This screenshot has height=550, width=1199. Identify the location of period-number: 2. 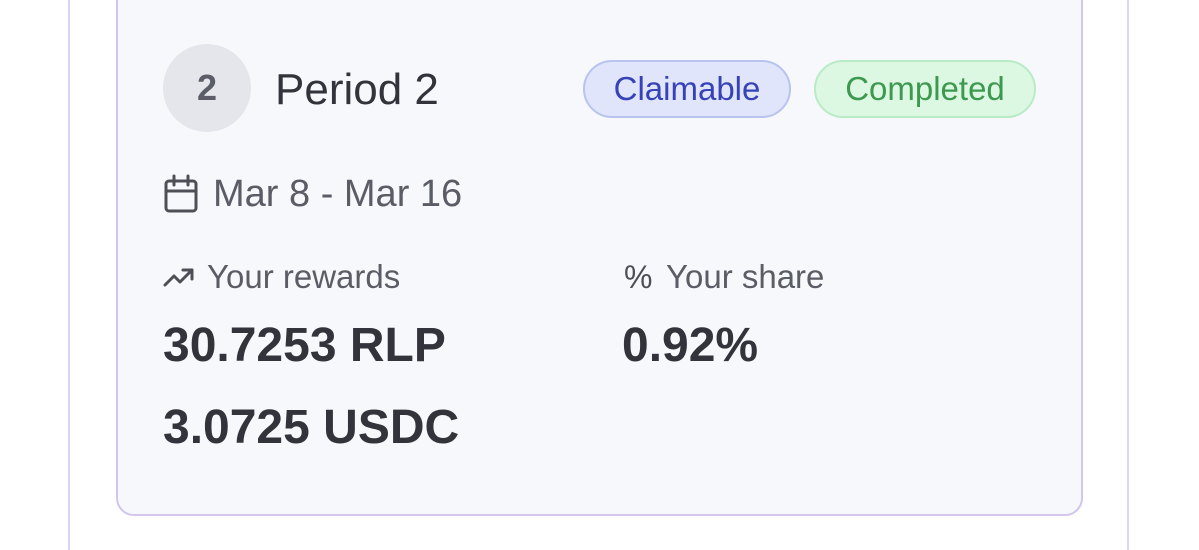
(207, 87).